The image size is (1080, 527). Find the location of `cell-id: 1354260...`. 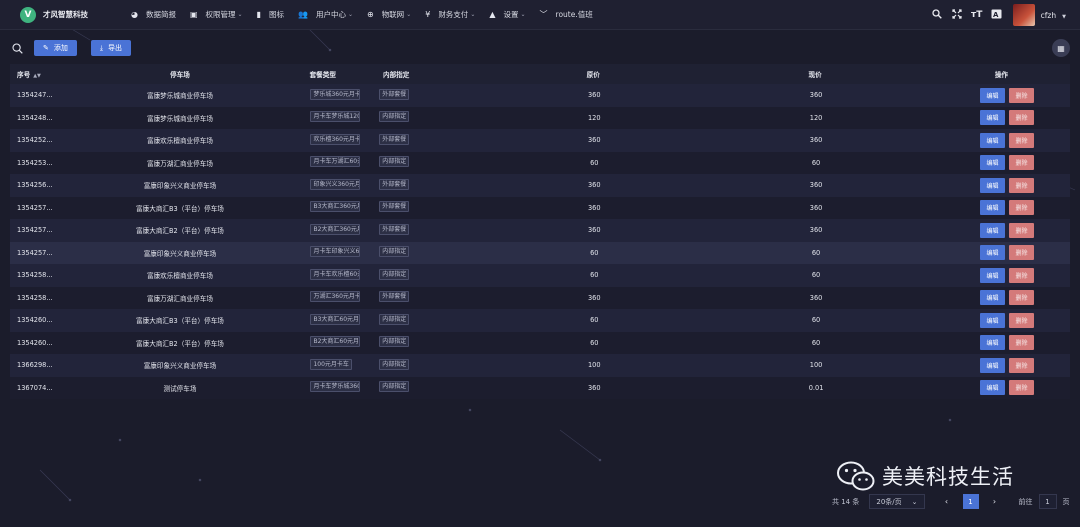

cell-id: 1354260... is located at coordinates (35, 320).